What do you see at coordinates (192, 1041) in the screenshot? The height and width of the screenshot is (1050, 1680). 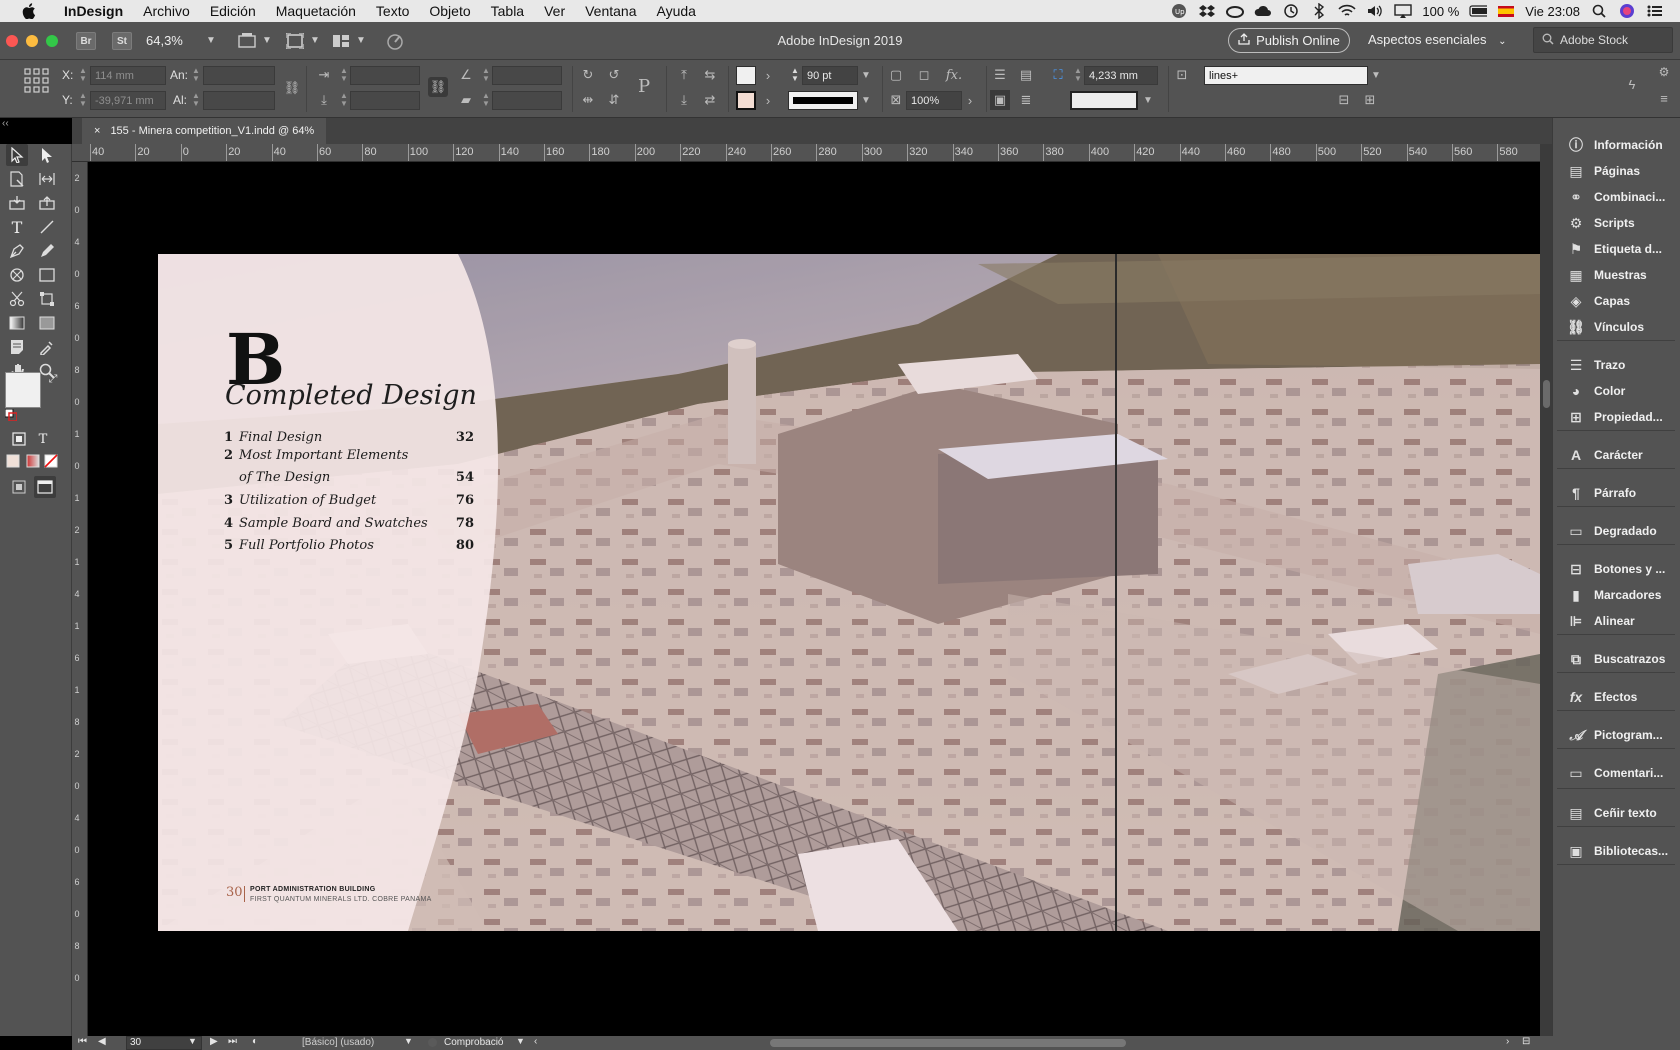 I see `page-menu-chevron-icon: ▼` at bounding box center [192, 1041].